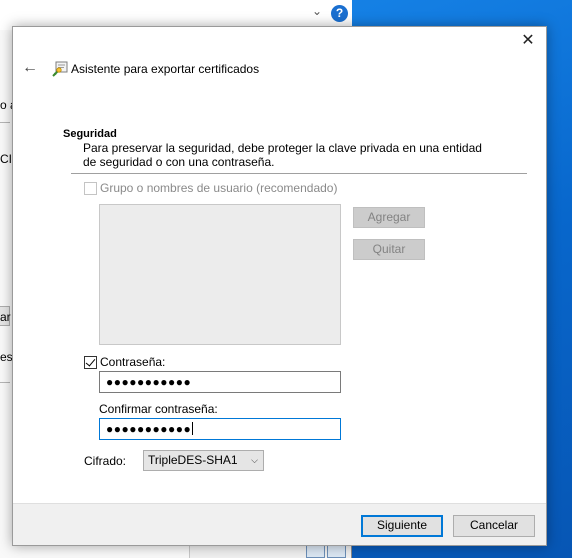  Describe the element at coordinates (220, 274) in the screenshot. I see `user-list` at that location.